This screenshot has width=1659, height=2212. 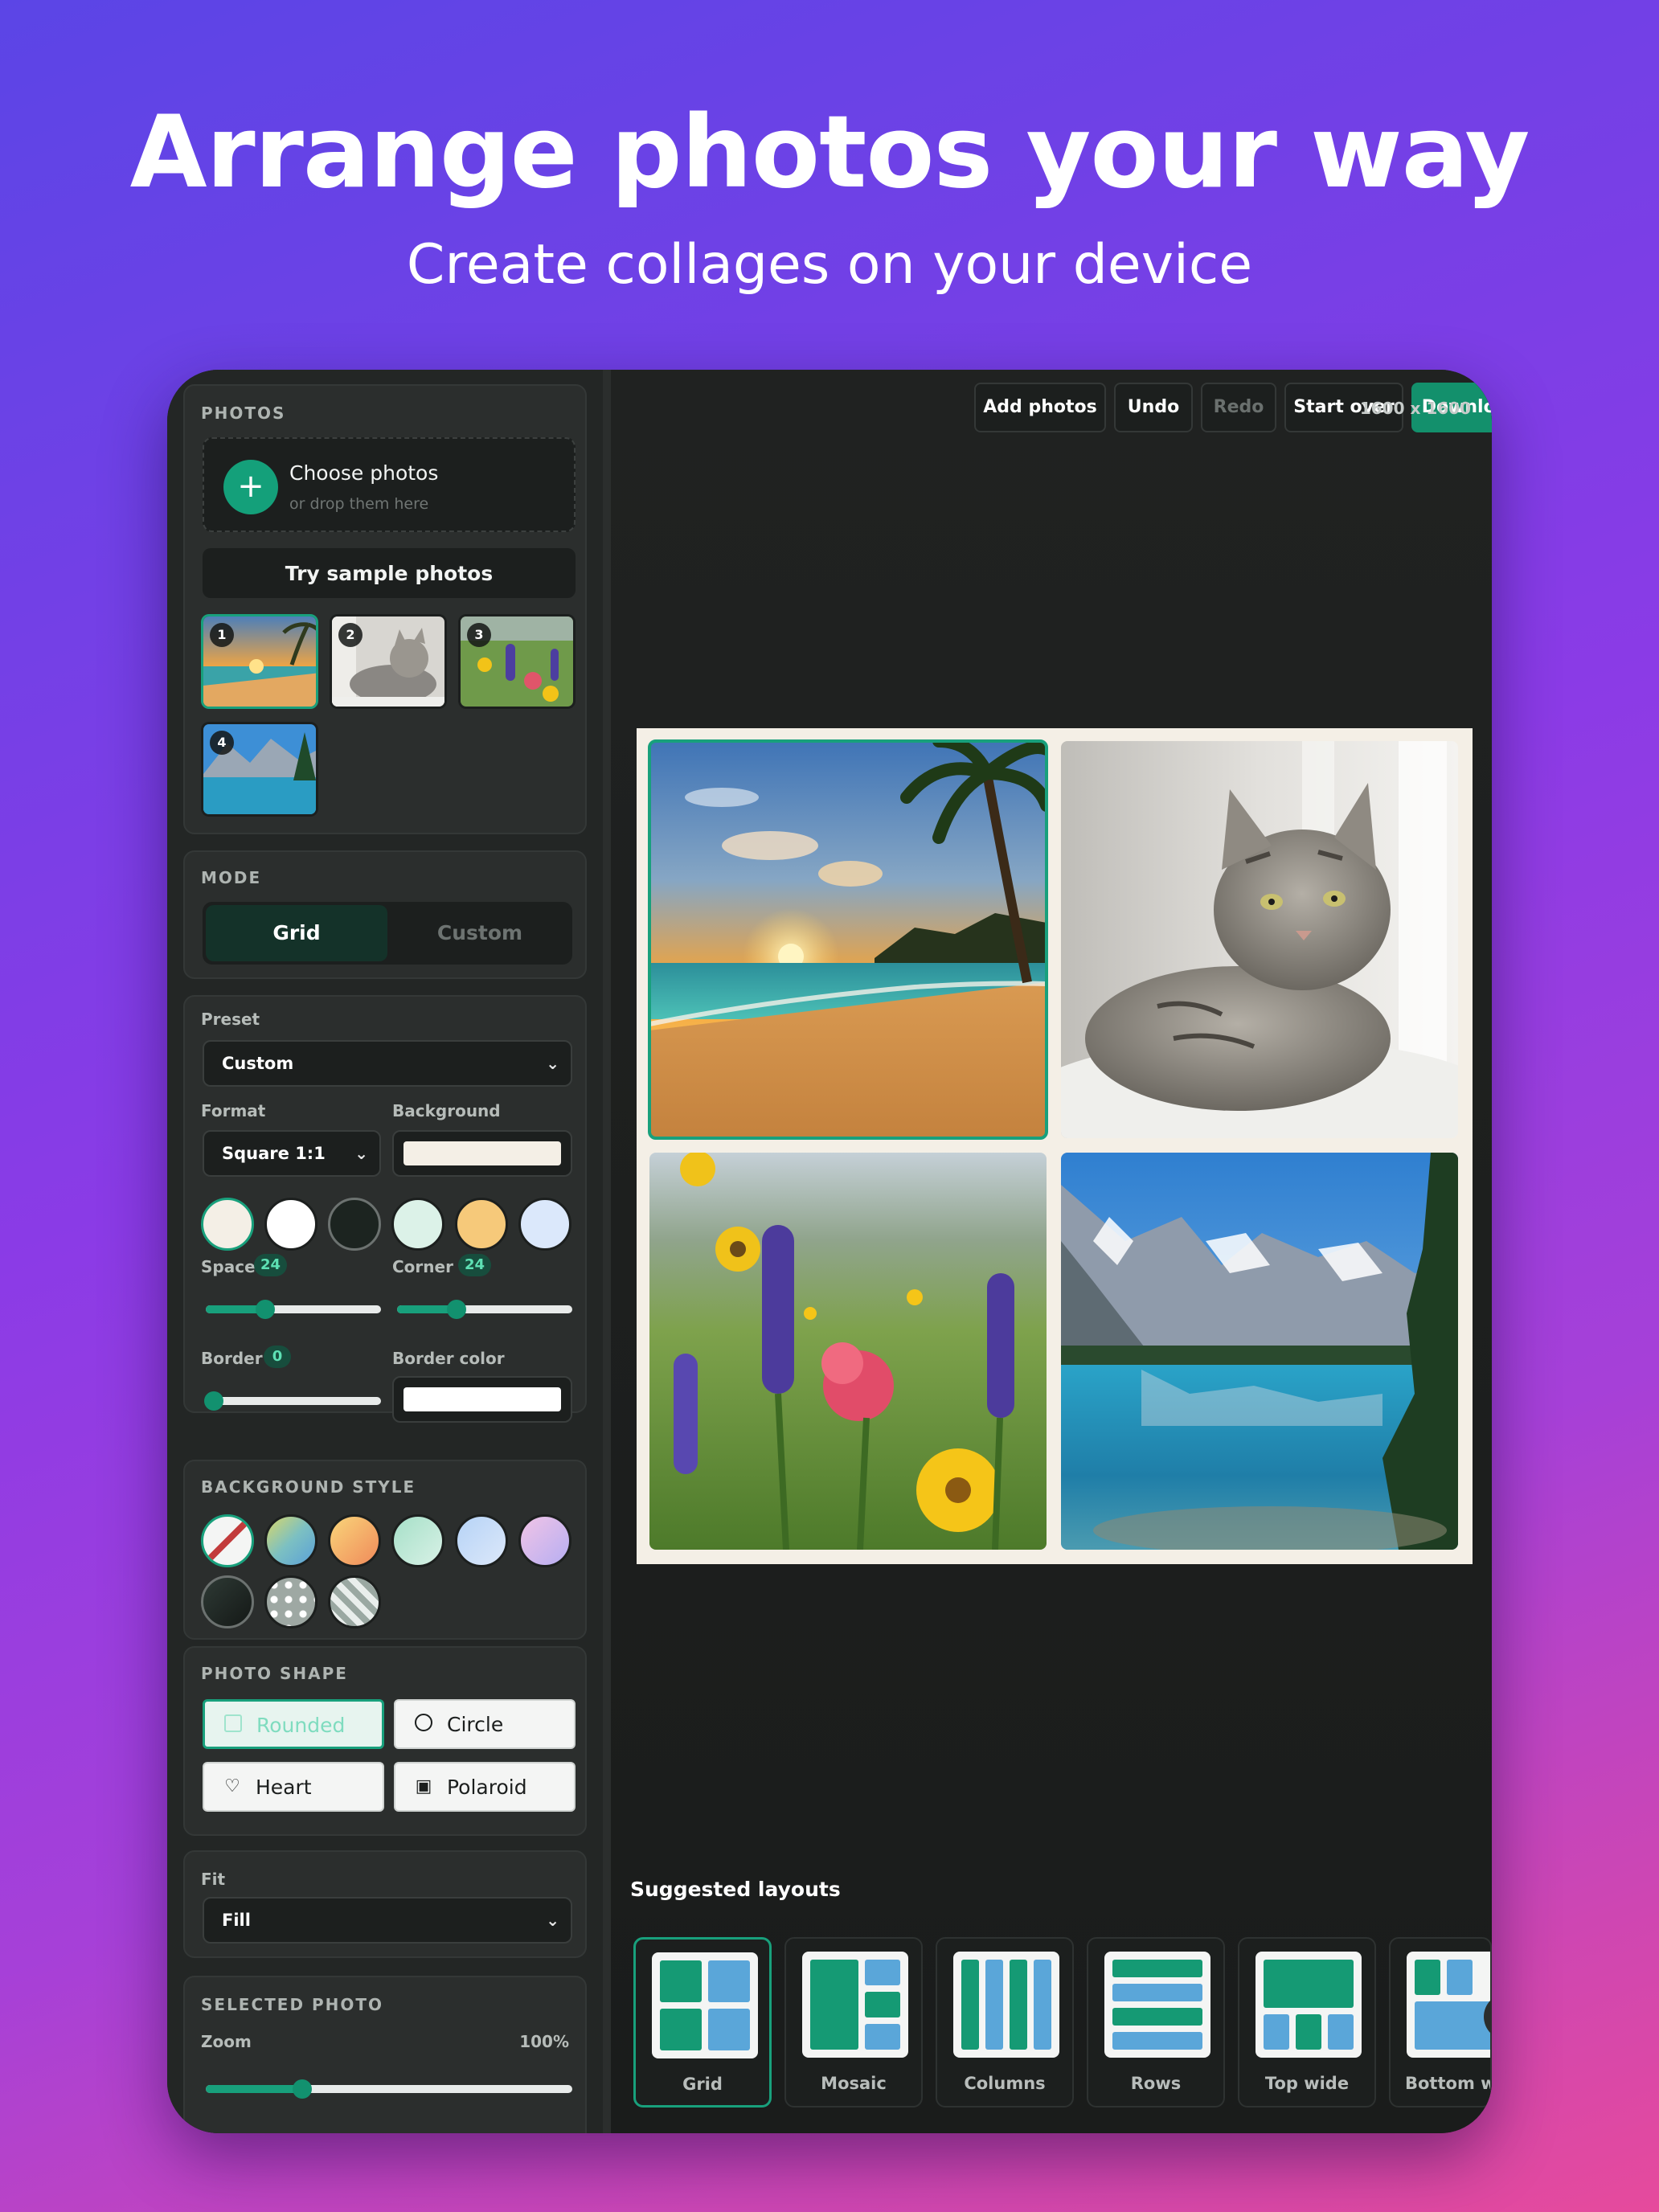 I want to click on layout-card-rows: Rows, so click(x=1156, y=2022).